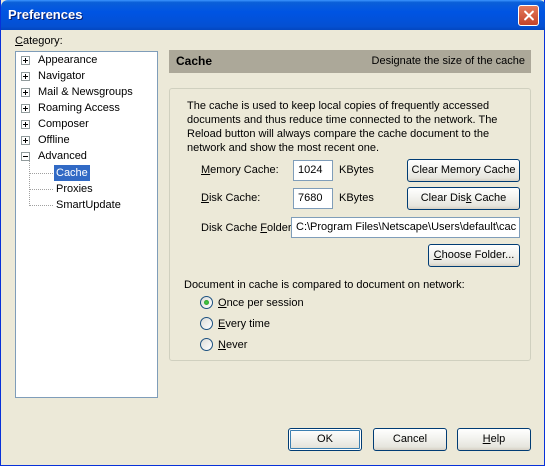 Image resolution: width=545 pixels, height=466 pixels. I want to click on category-label: Category:, so click(39, 41).